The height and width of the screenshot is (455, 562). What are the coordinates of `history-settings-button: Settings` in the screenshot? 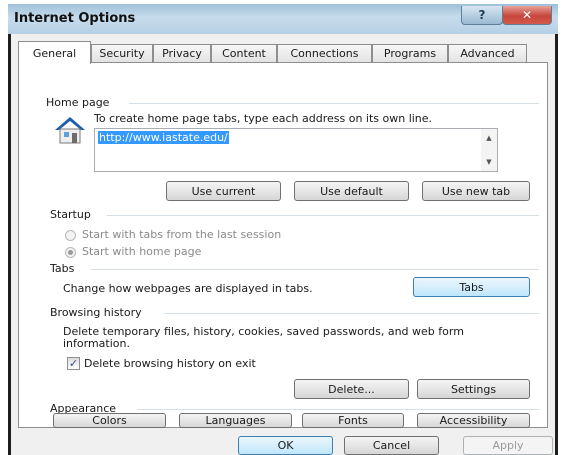 It's located at (473, 389).